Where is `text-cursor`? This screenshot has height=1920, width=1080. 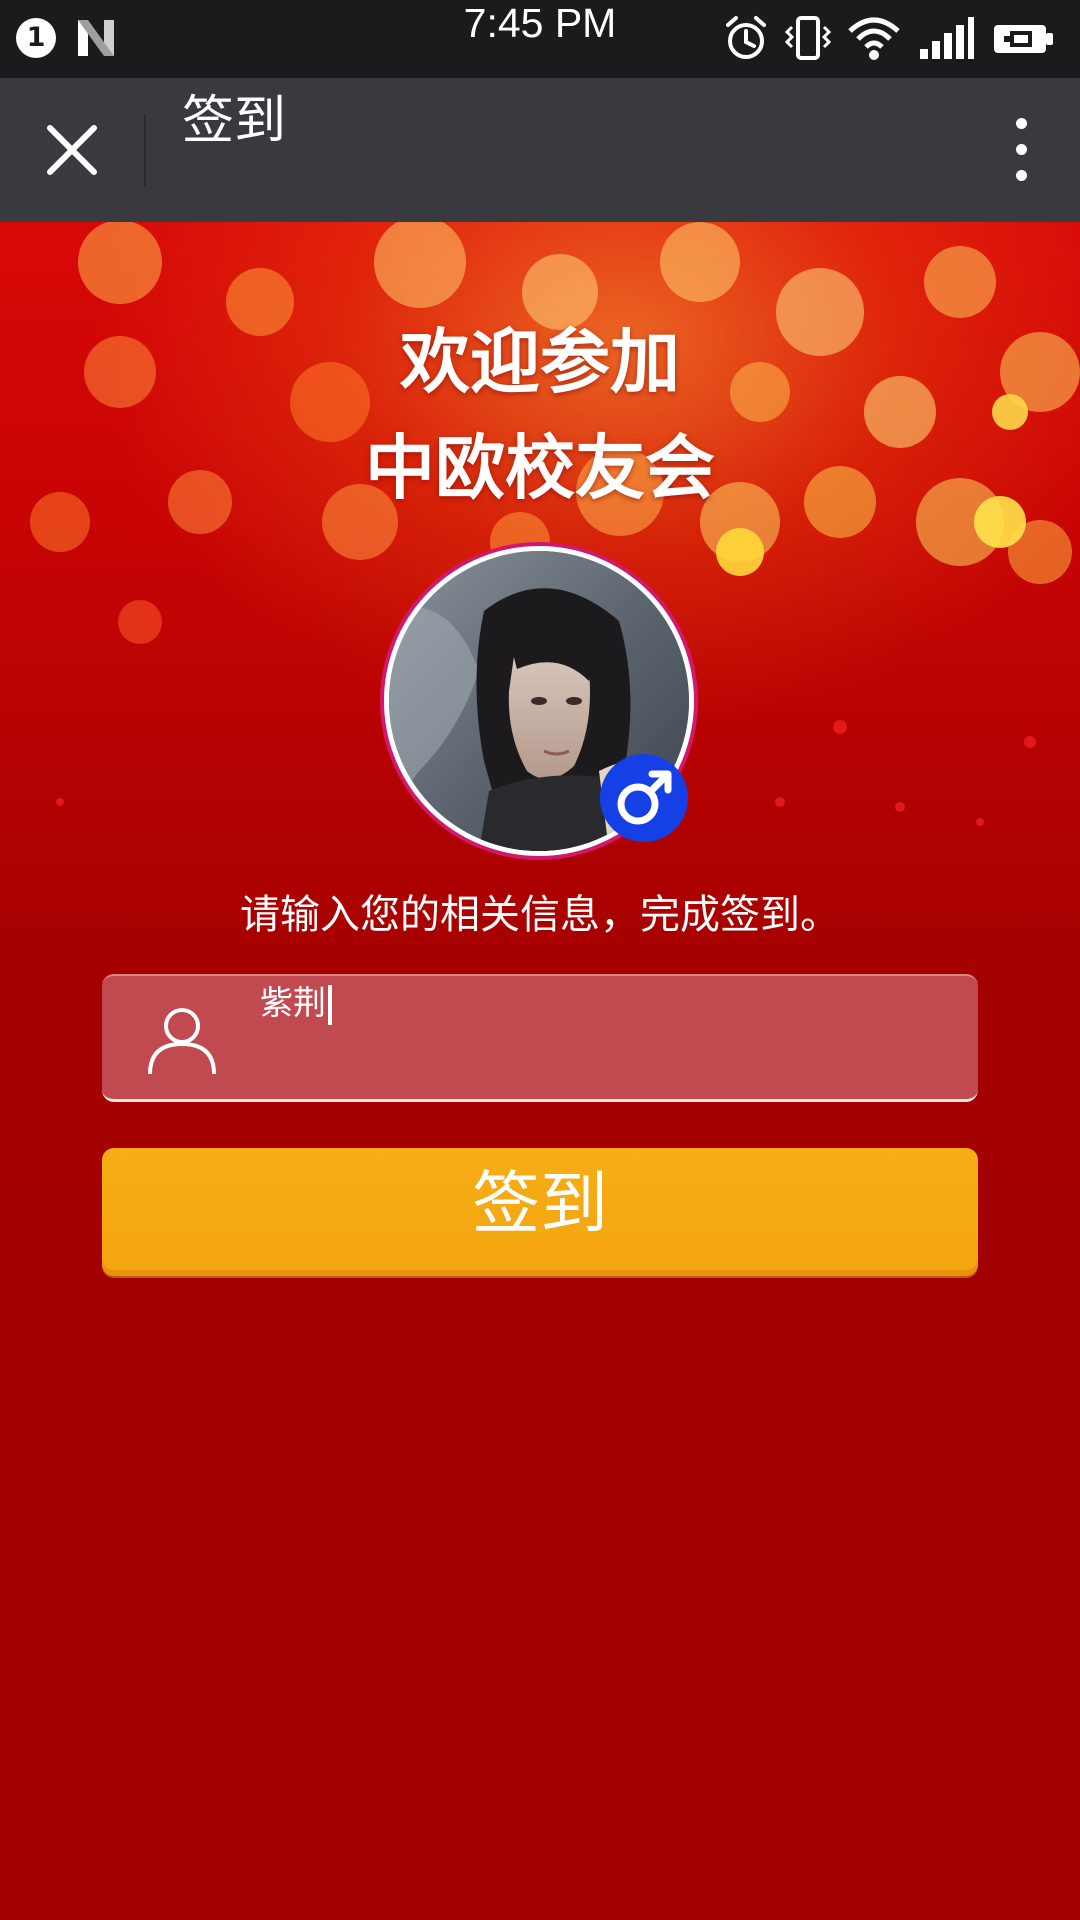
text-cursor is located at coordinates (330, 1004).